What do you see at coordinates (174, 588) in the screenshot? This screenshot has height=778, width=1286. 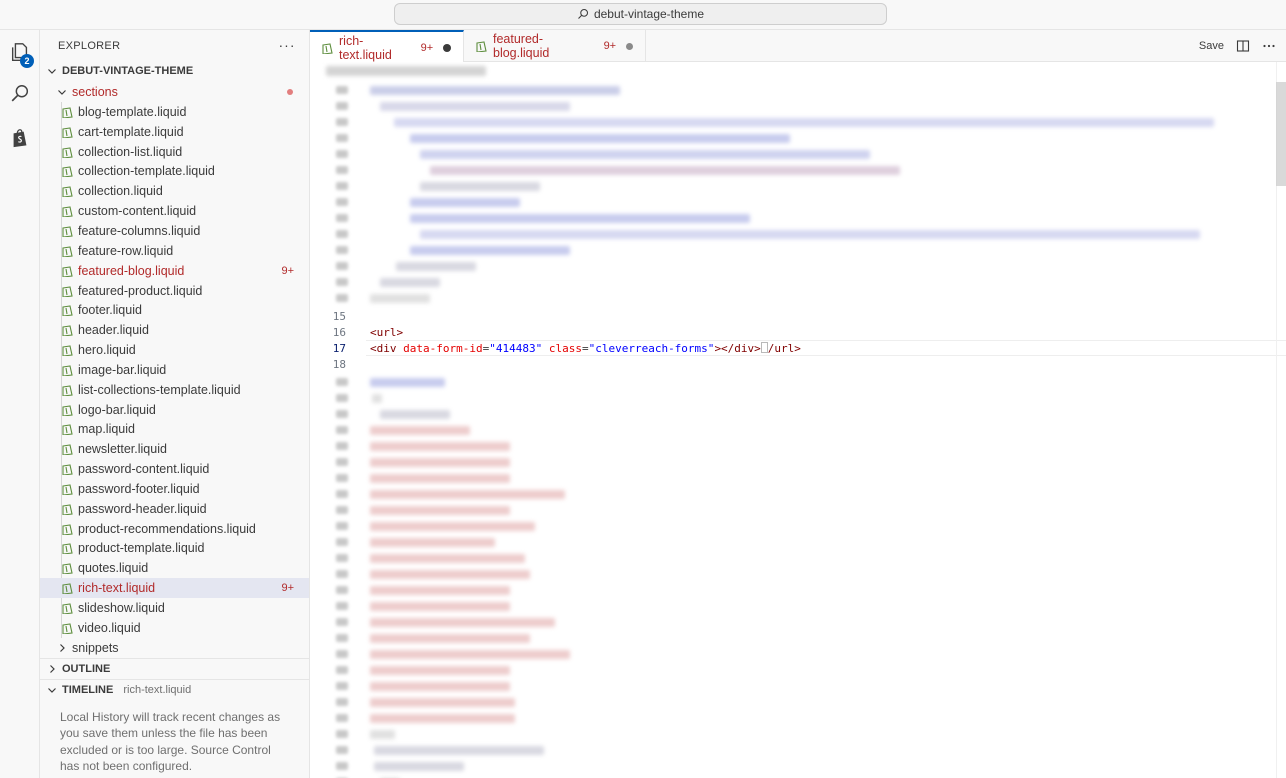 I see `file-item: rich-text.liquid 9+` at bounding box center [174, 588].